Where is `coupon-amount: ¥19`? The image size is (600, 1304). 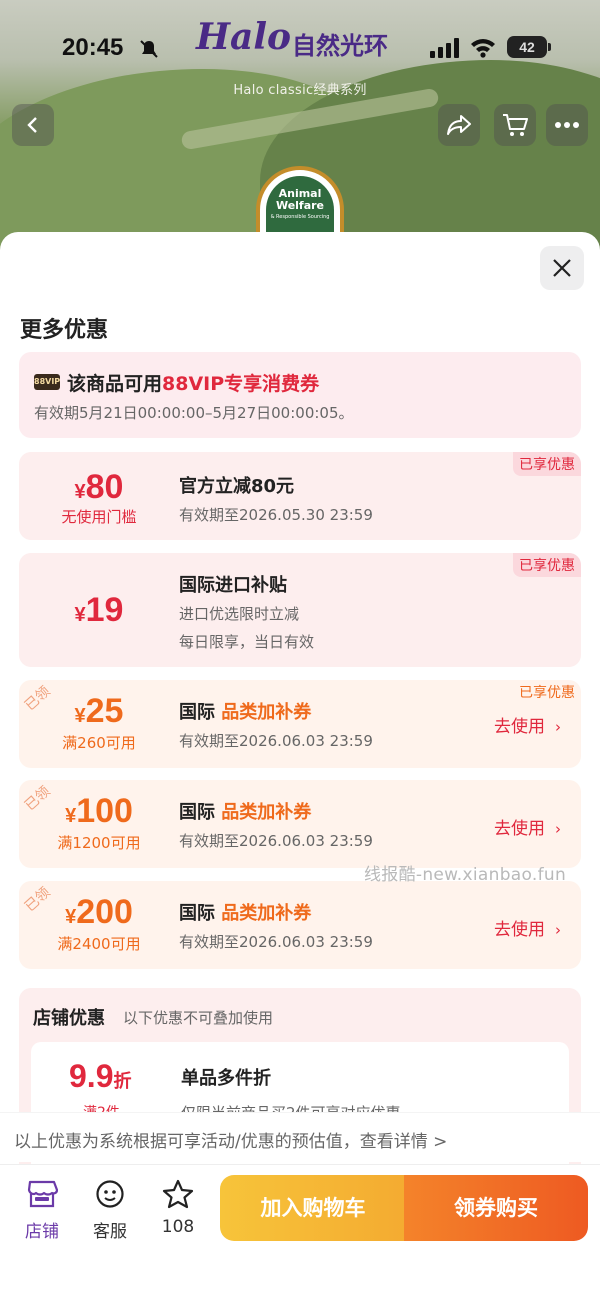 coupon-amount: ¥19 is located at coordinates (99, 610).